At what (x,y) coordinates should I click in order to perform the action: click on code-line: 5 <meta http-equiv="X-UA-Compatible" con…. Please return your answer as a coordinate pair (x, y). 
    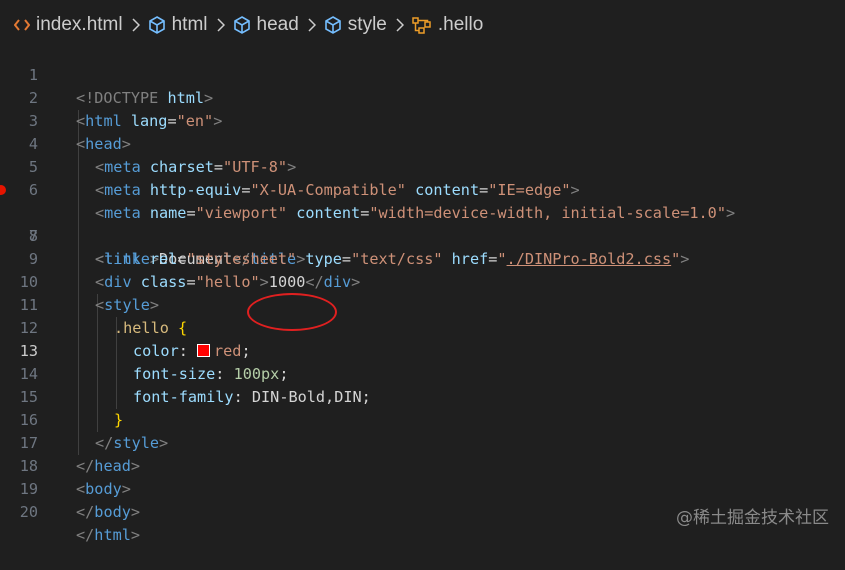
    Looking at the image, I should click on (422, 166).